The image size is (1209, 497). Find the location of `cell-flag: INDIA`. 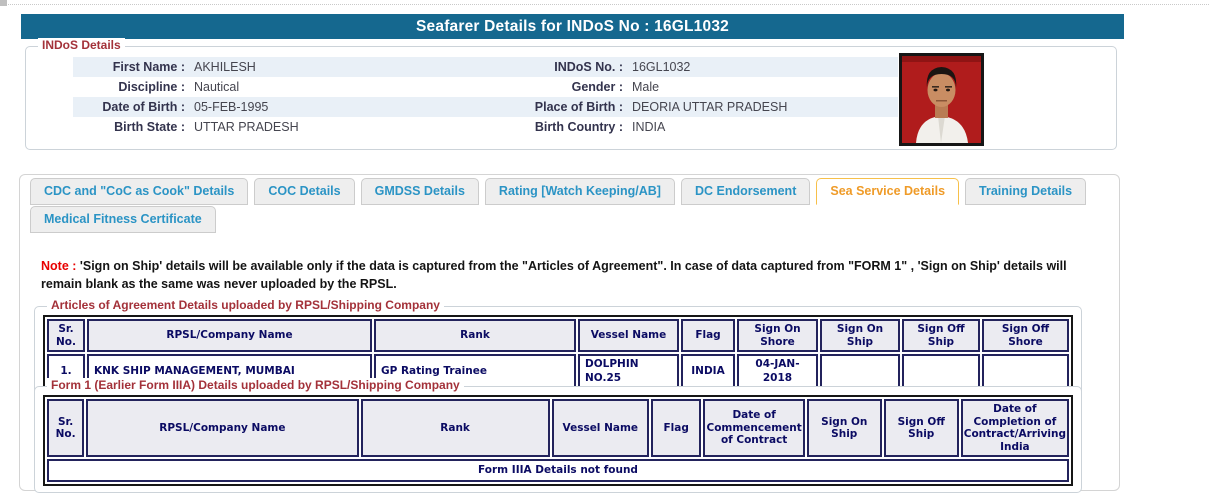

cell-flag: INDIA is located at coordinates (708, 372).